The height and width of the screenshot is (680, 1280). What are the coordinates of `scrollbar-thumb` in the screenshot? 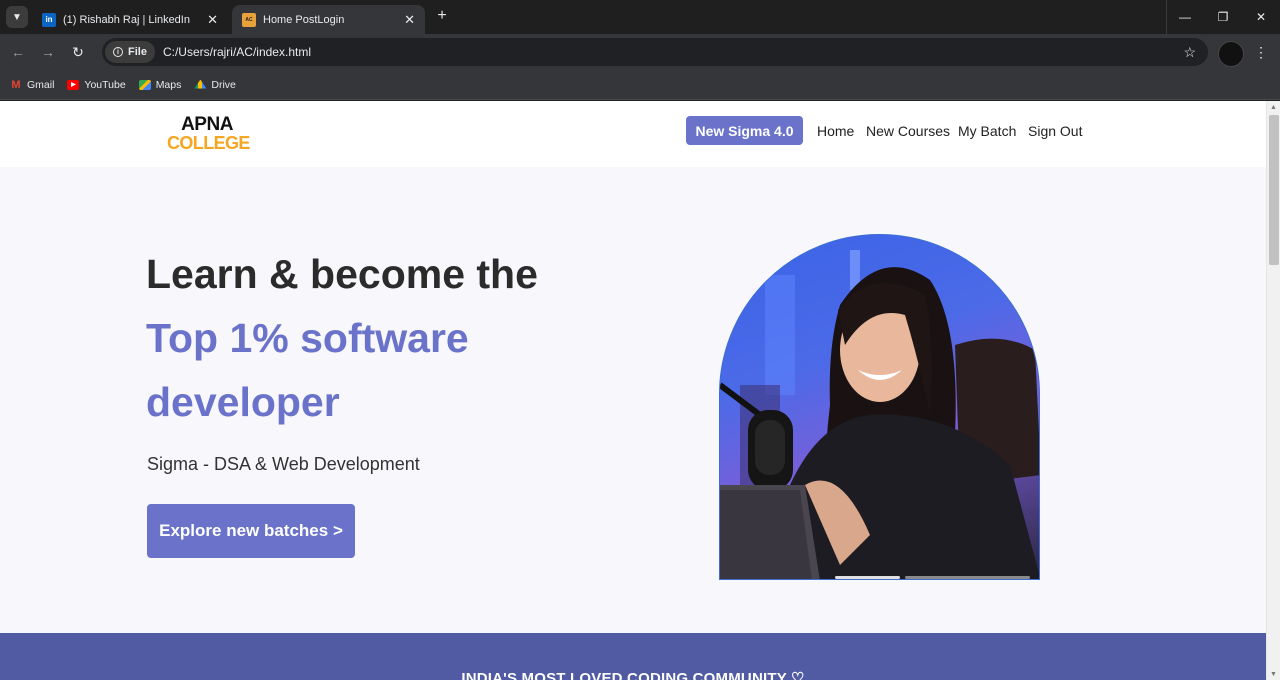 It's located at (1274, 190).